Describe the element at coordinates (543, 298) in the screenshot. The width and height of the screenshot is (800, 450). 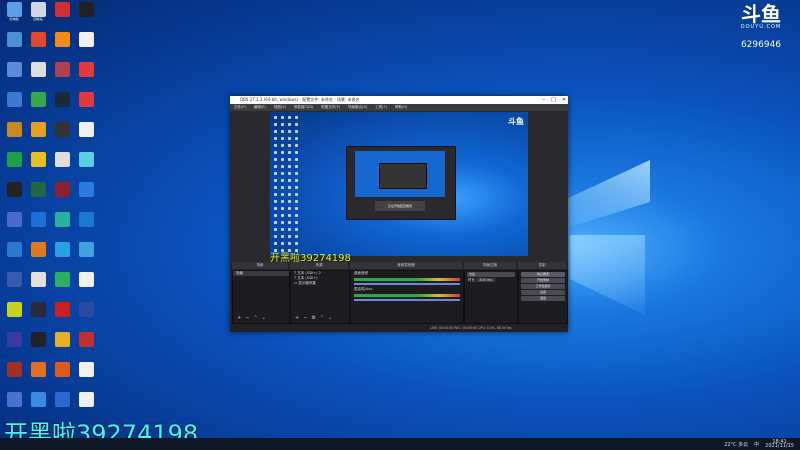
I see `exit-button: 退出` at that location.